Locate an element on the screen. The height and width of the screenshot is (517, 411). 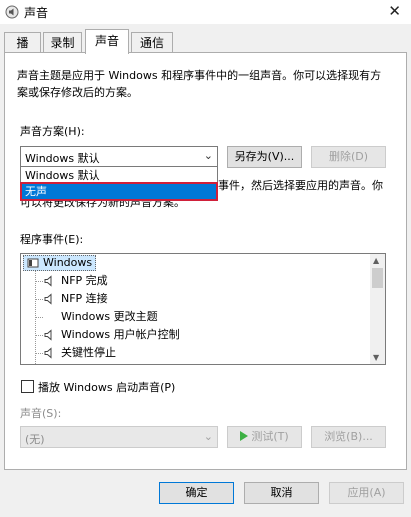
event-label: 关键性停止 is located at coordinates (88, 352).